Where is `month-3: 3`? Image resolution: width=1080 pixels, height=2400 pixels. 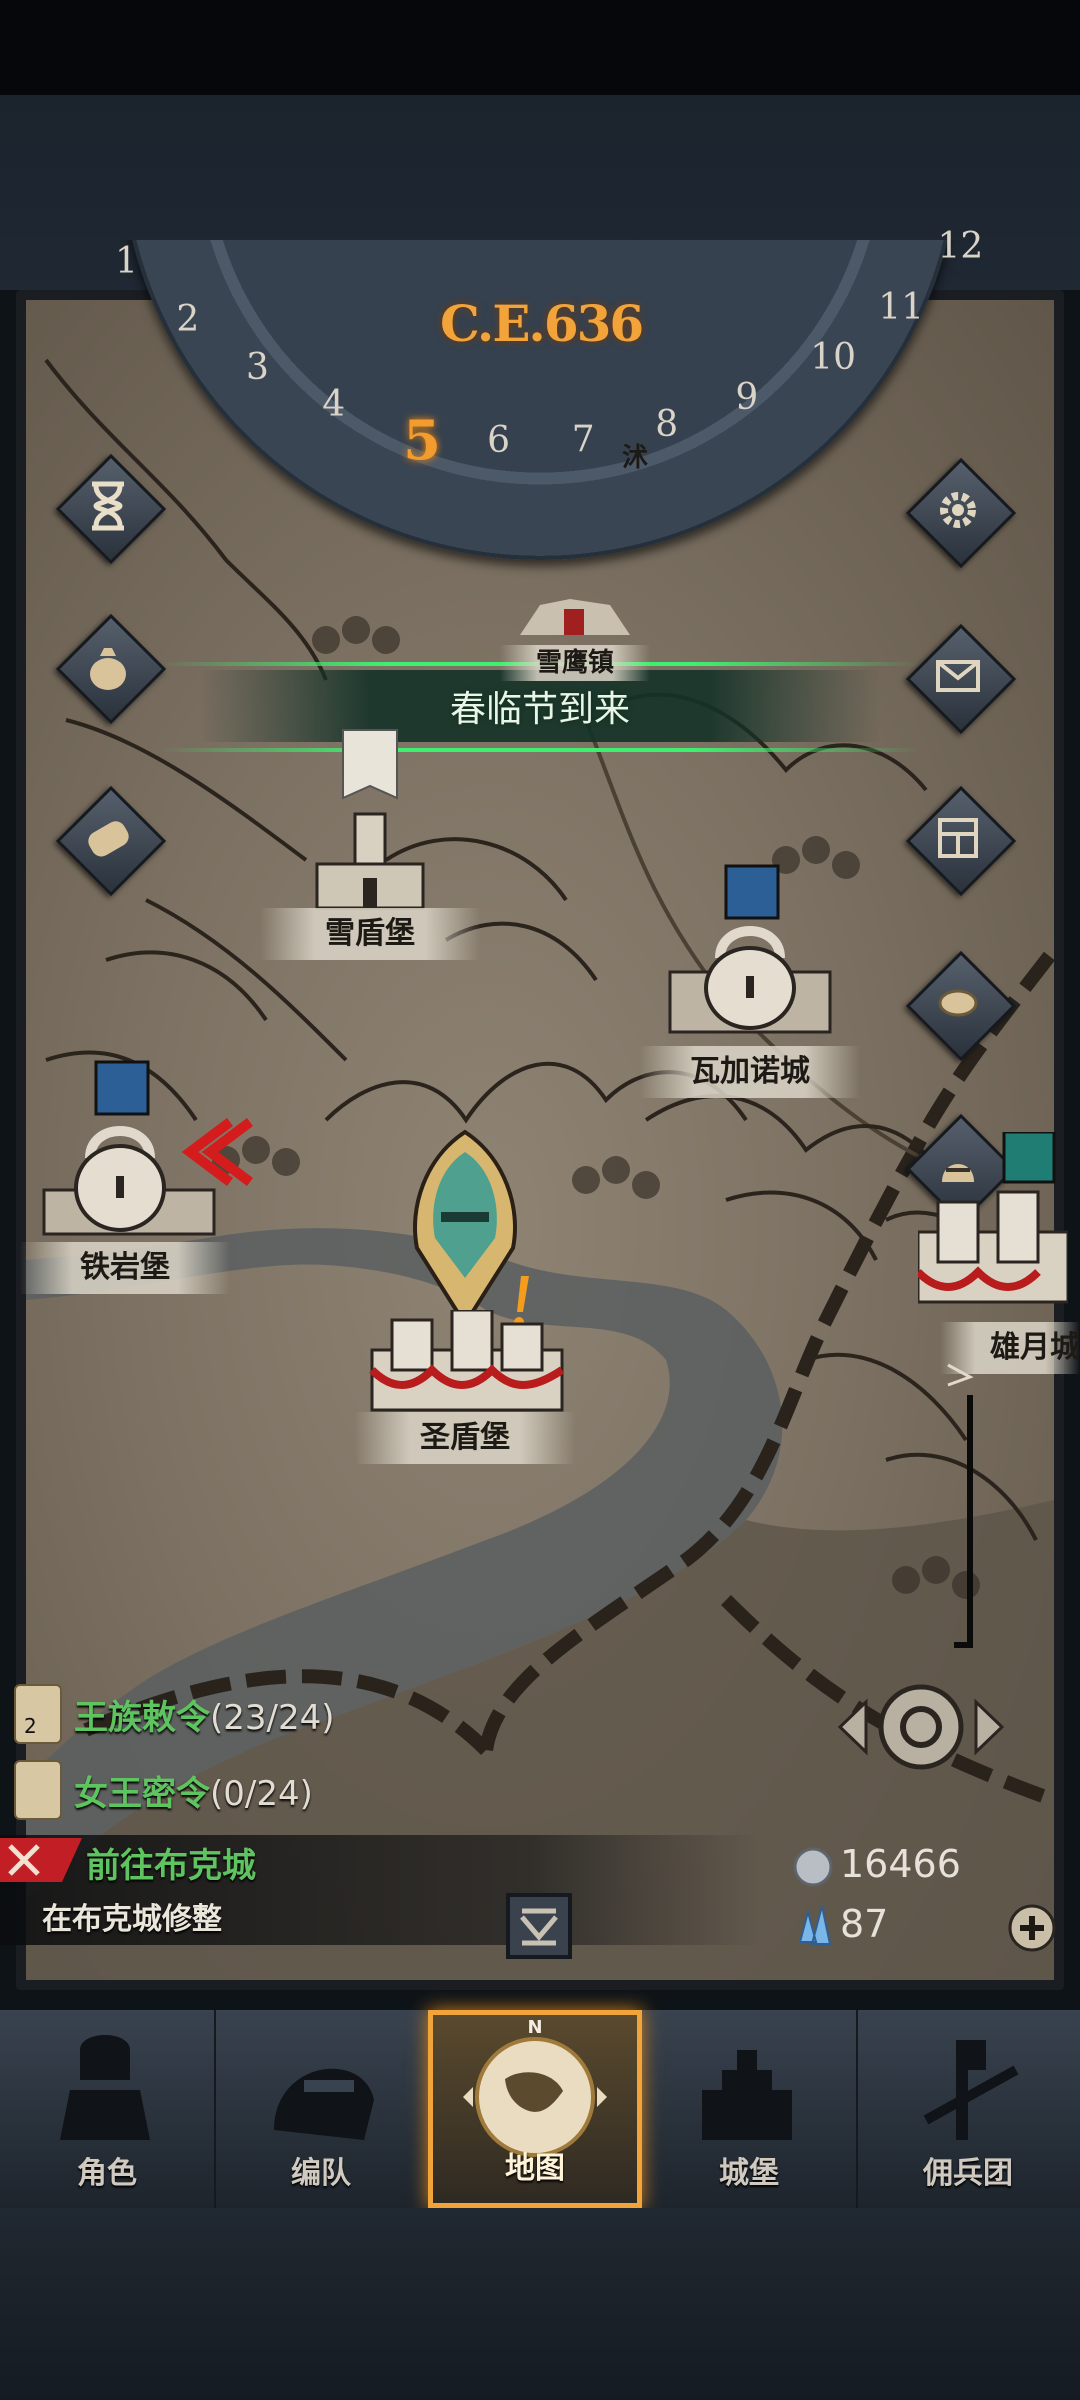 month-3: 3 is located at coordinates (257, 368).